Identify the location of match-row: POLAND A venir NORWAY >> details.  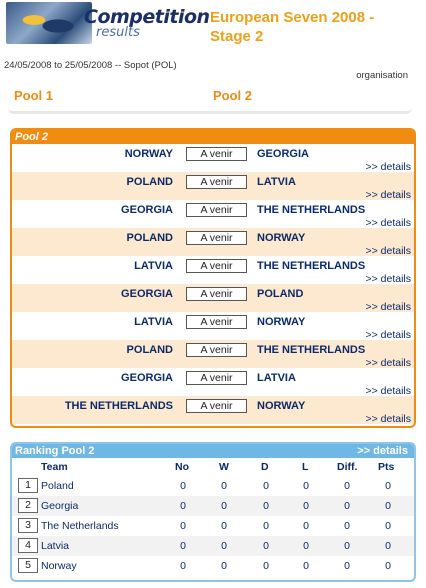
(213, 242).